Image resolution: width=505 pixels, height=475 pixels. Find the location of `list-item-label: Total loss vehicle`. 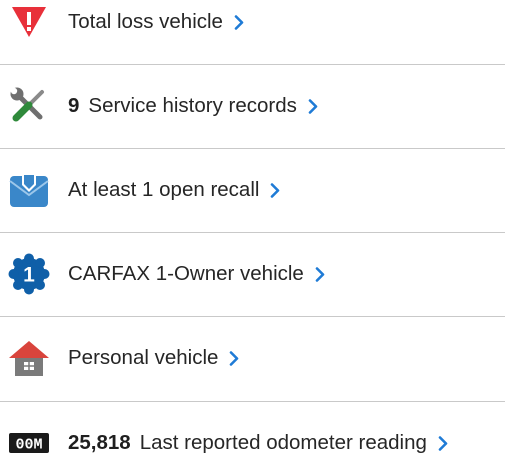

list-item-label: Total loss vehicle is located at coordinates (145, 21).